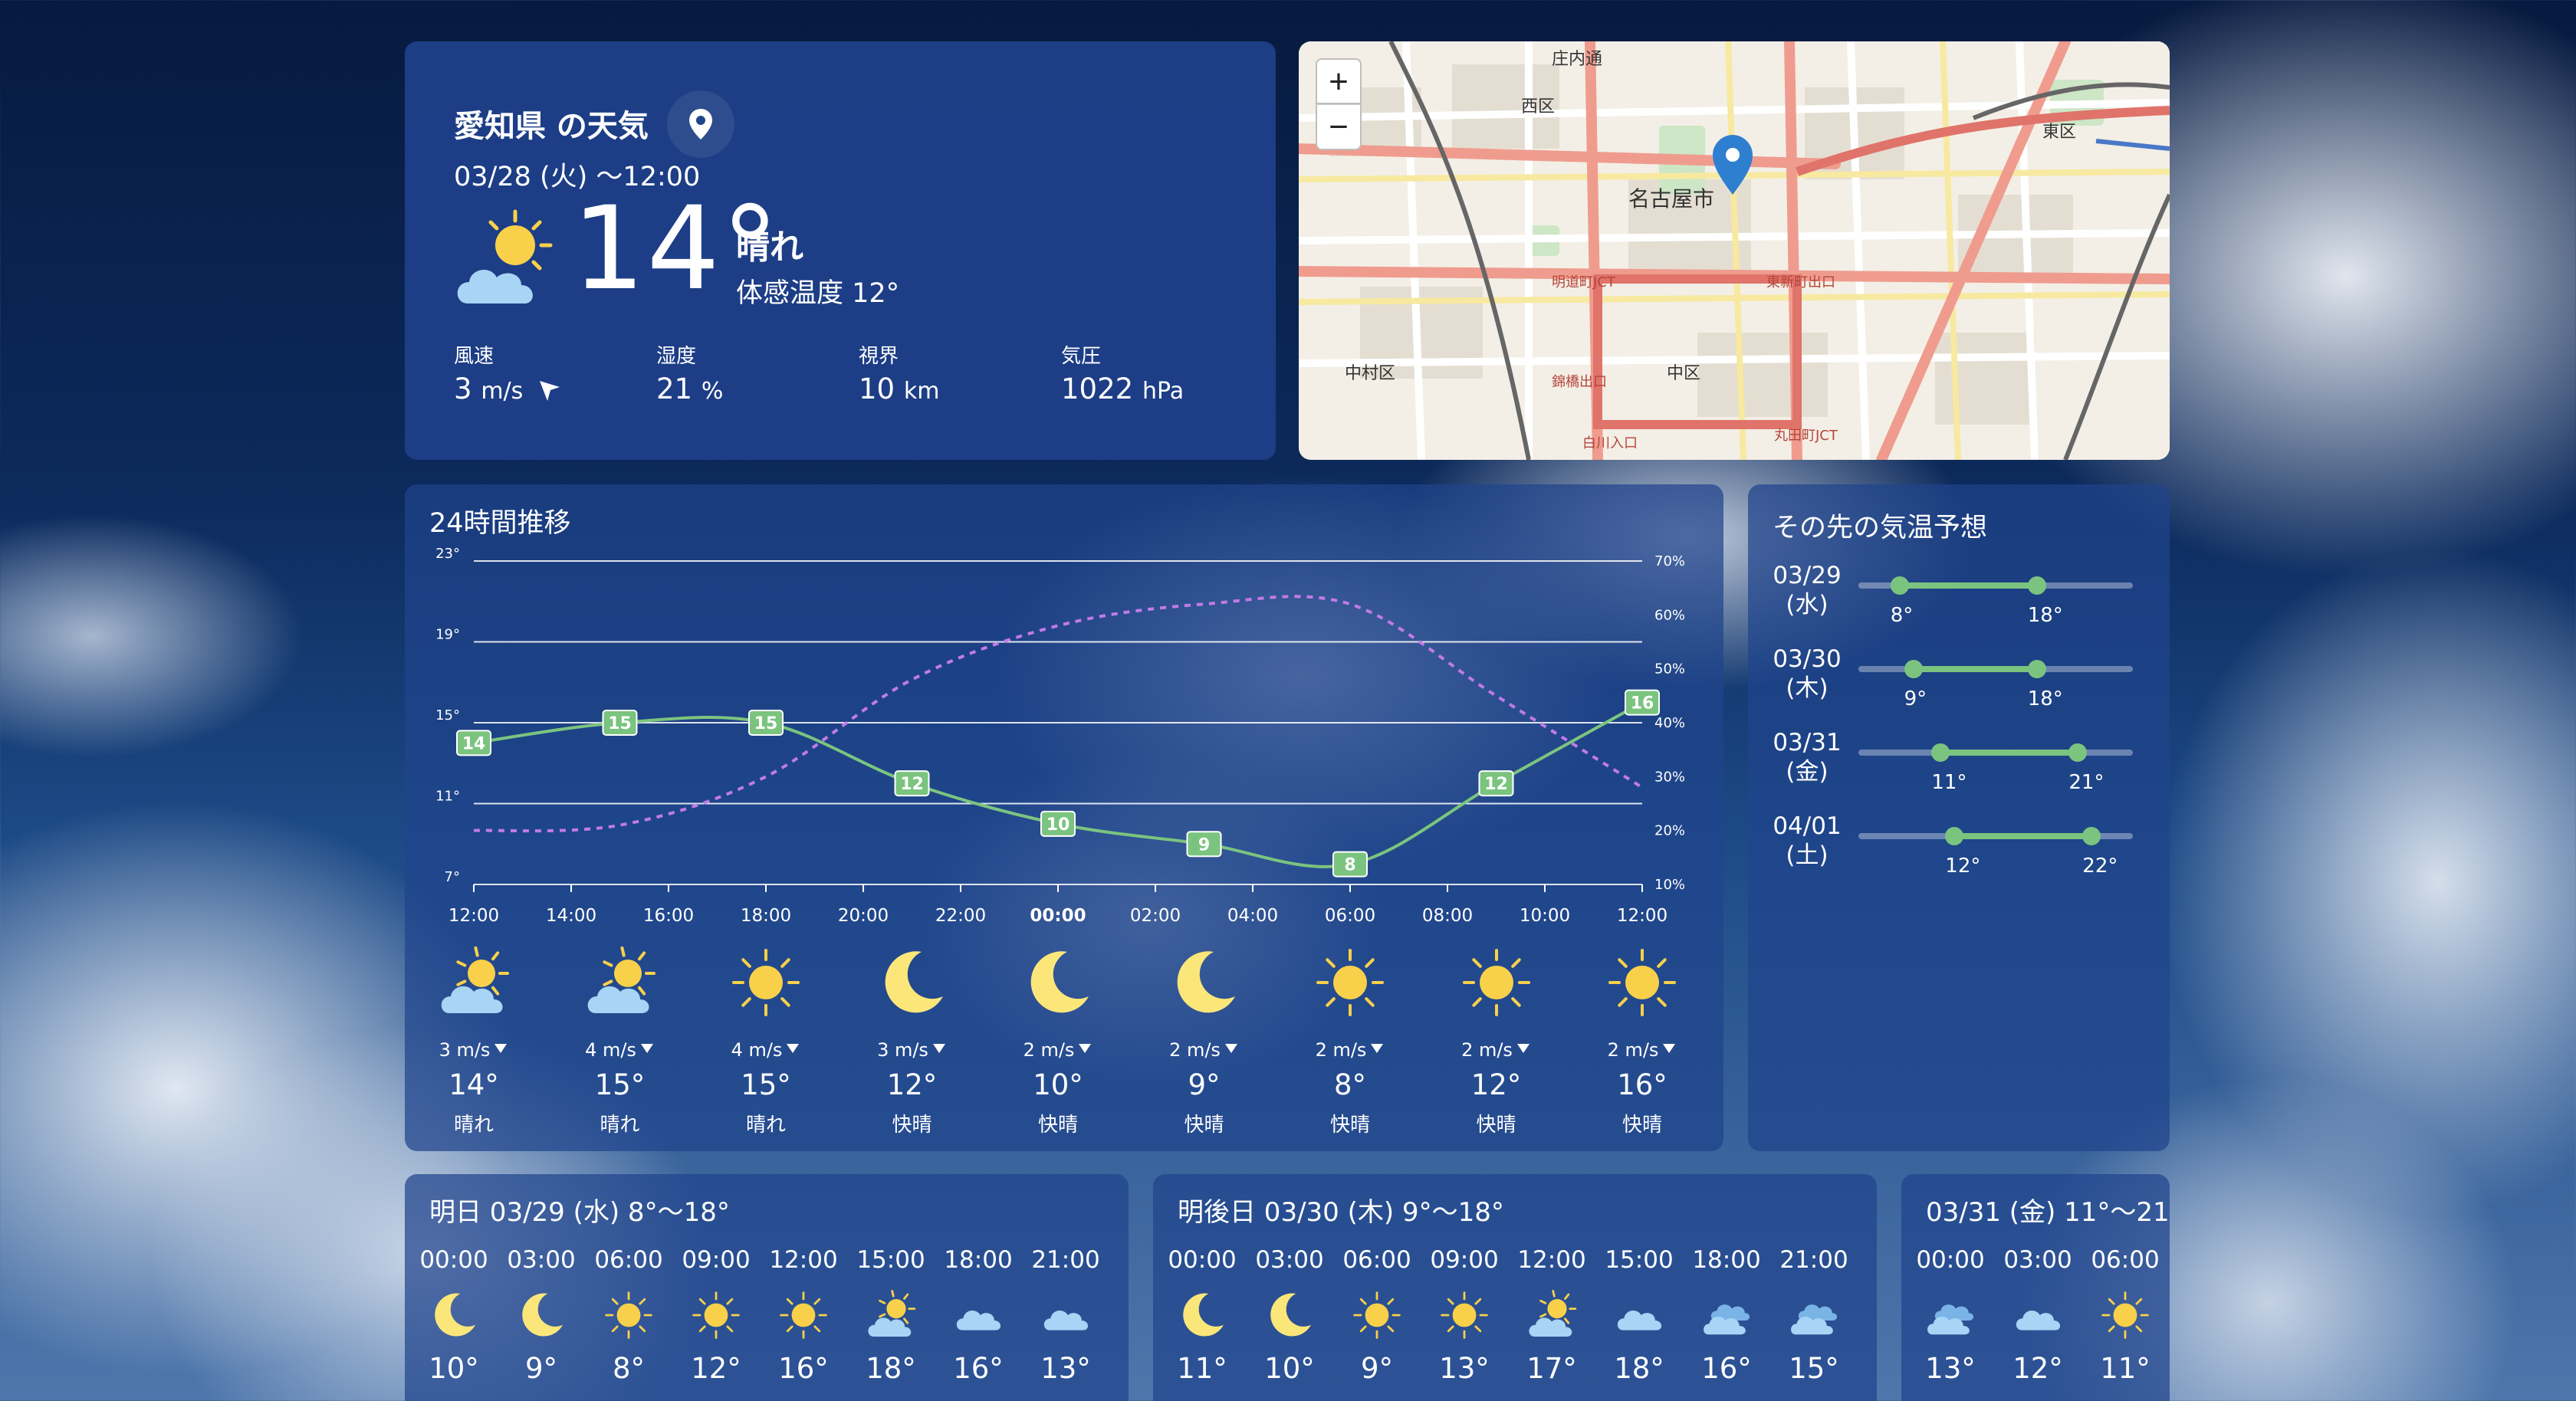 The height and width of the screenshot is (1401, 2576). Describe the element at coordinates (1081, 356) in the screenshot. I see `pressure-label: 気圧` at that location.